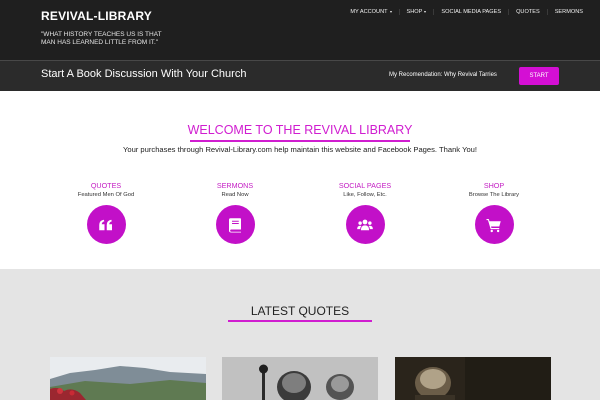 This screenshot has height=400, width=600. I want to click on feature-title: QUOTES, so click(106, 185).